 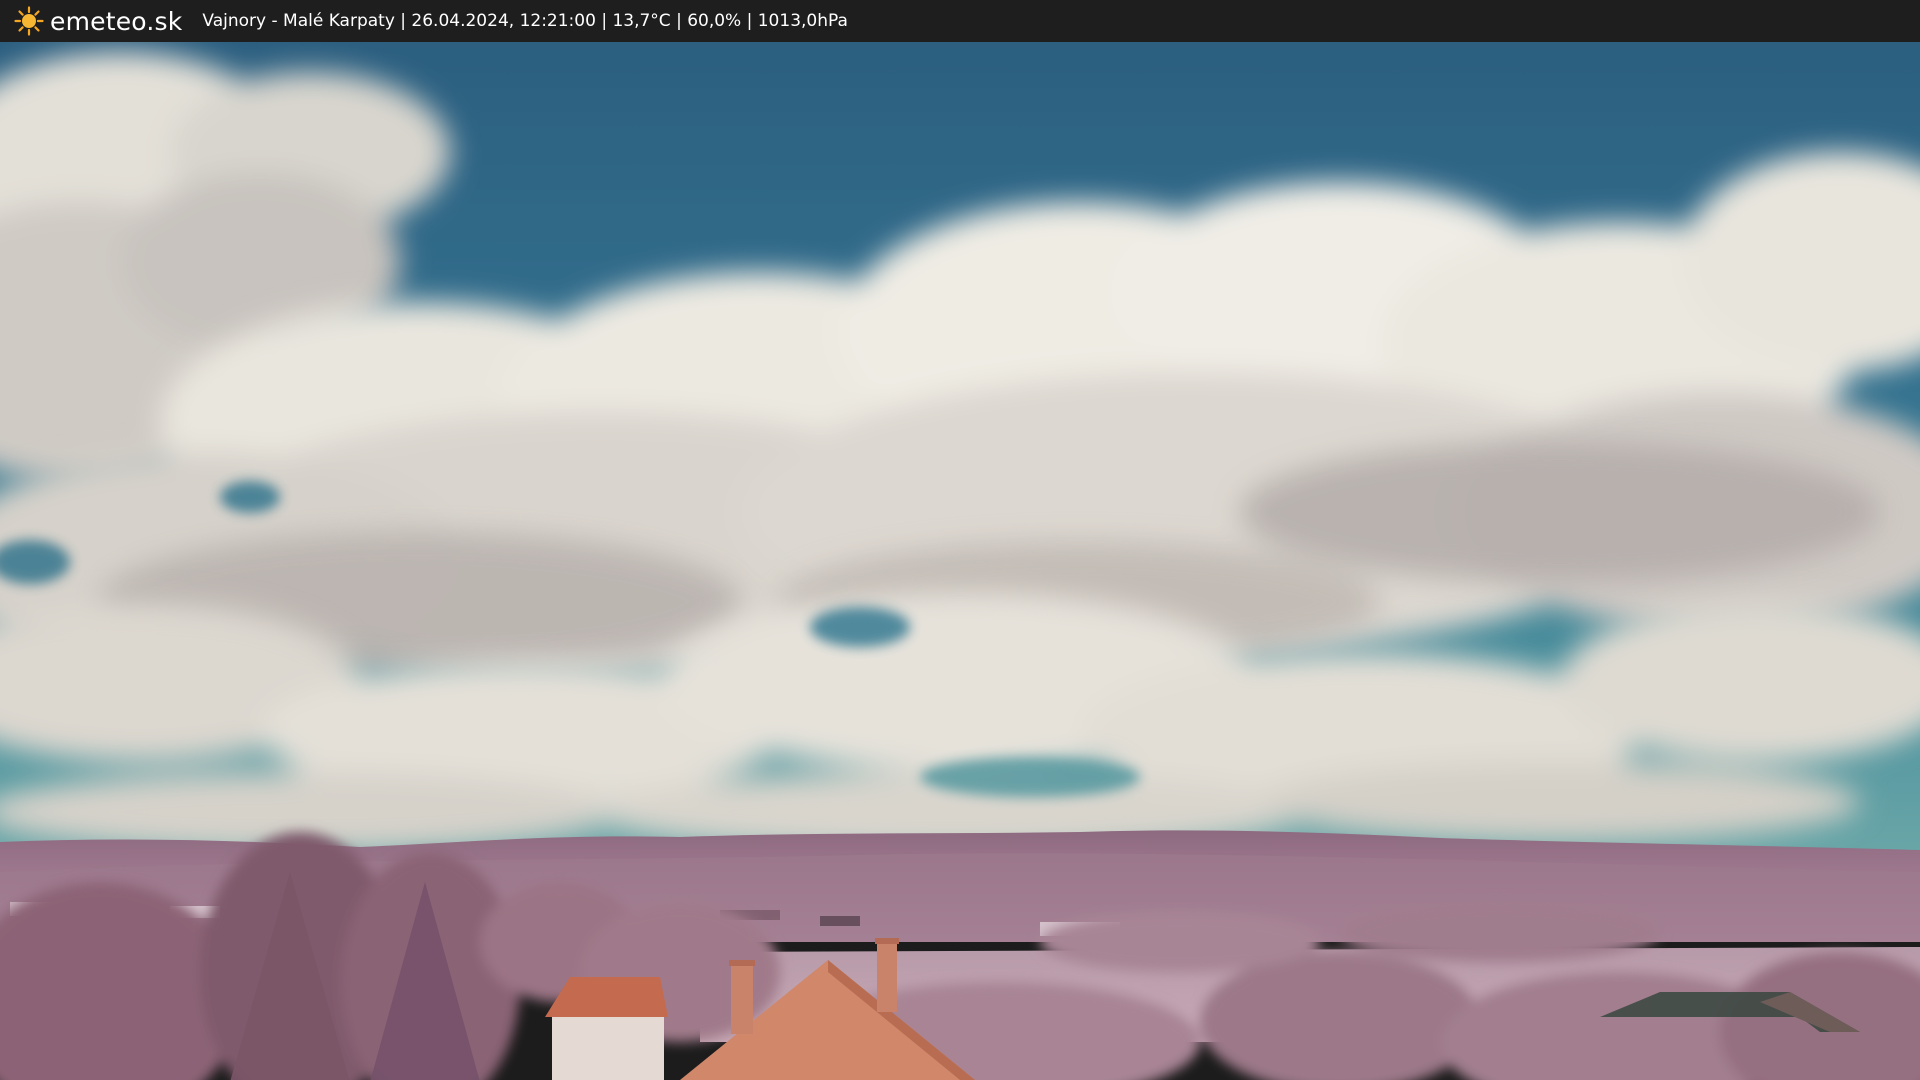 I want to click on brand-logo: emeteo.sk, so click(x=98, y=21).